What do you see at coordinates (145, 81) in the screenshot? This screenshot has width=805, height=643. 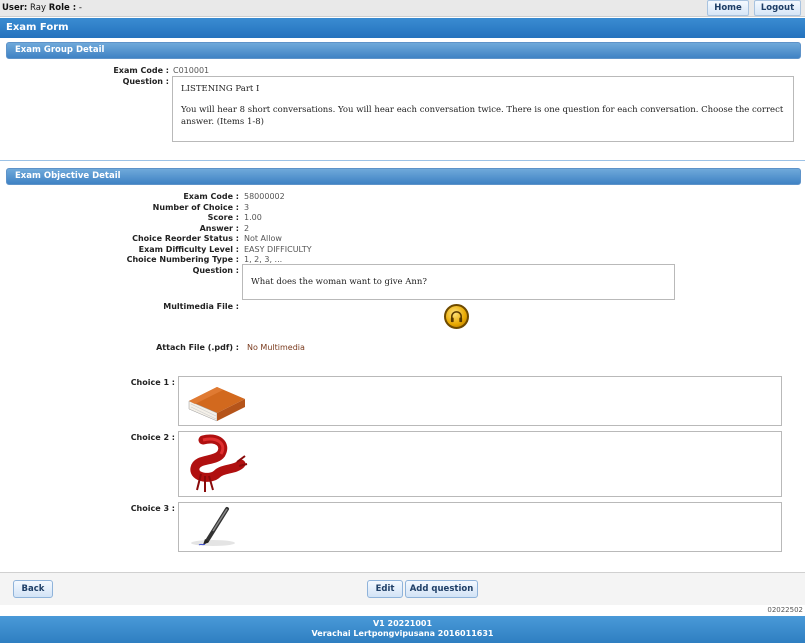 I see `group-question-label: Question :` at bounding box center [145, 81].